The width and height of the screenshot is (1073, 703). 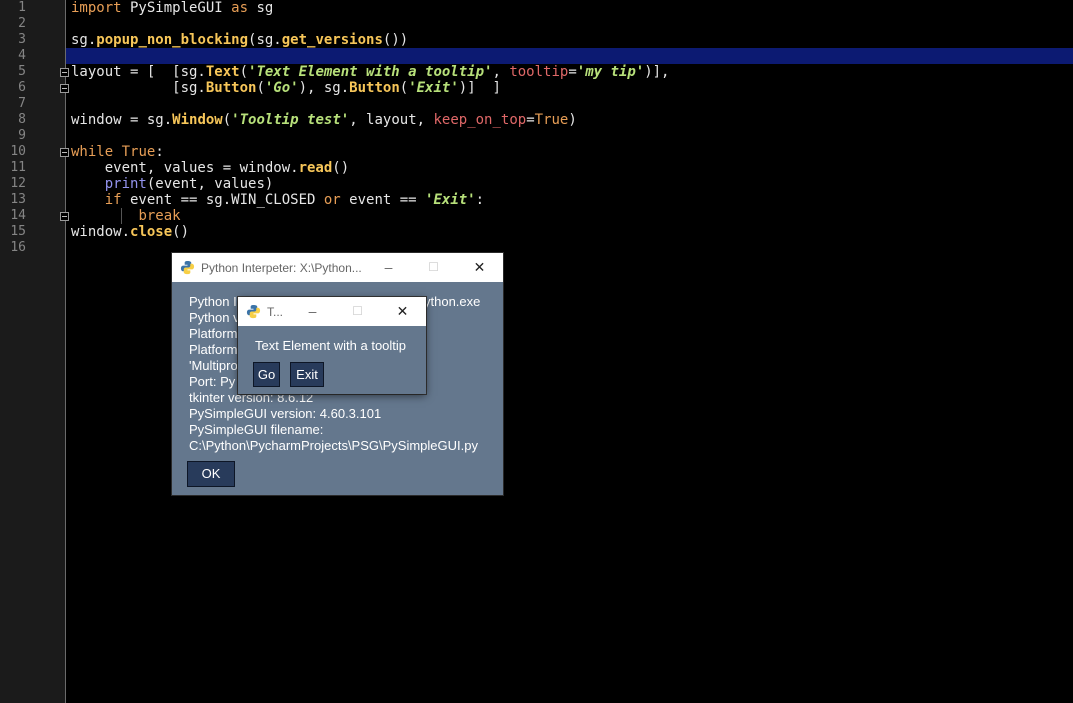 I want to click on version-line: PySimpleGUI filename:, so click(x=256, y=429).